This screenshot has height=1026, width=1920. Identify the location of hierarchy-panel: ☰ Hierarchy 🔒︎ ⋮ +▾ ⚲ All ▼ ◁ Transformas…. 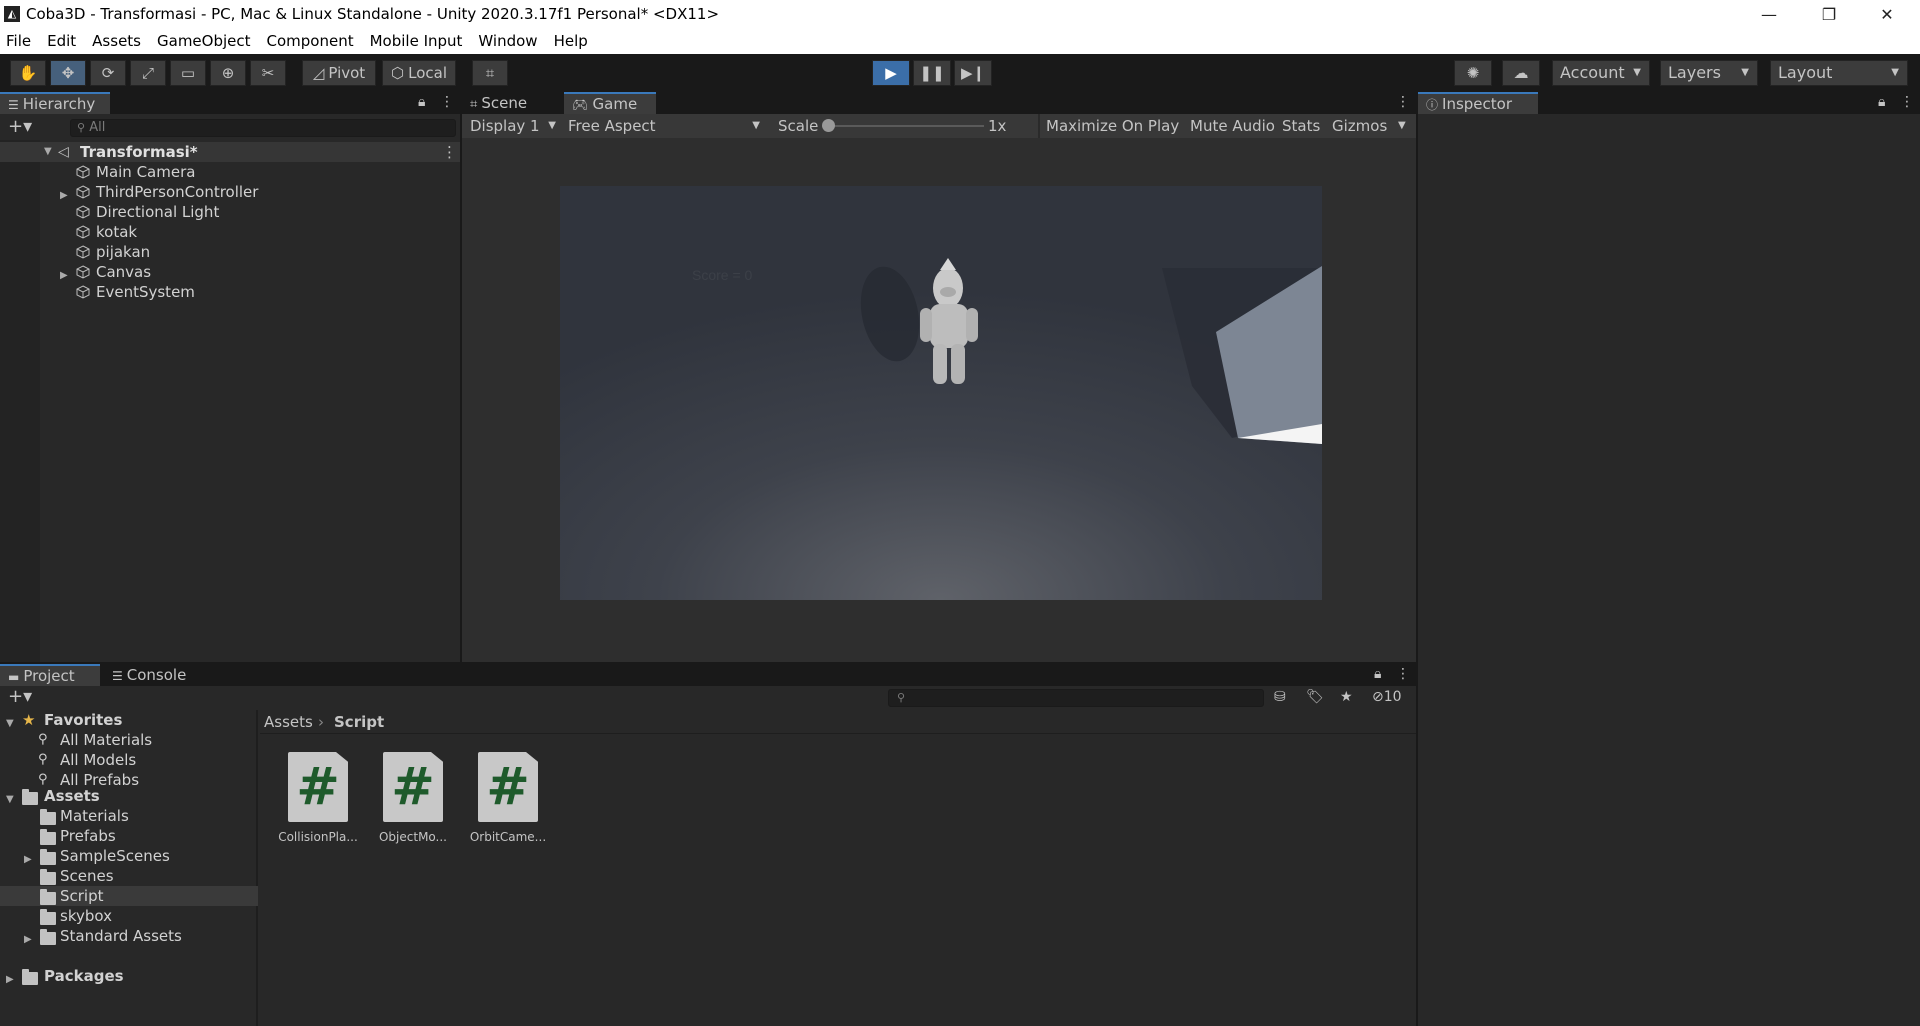
(230, 377).